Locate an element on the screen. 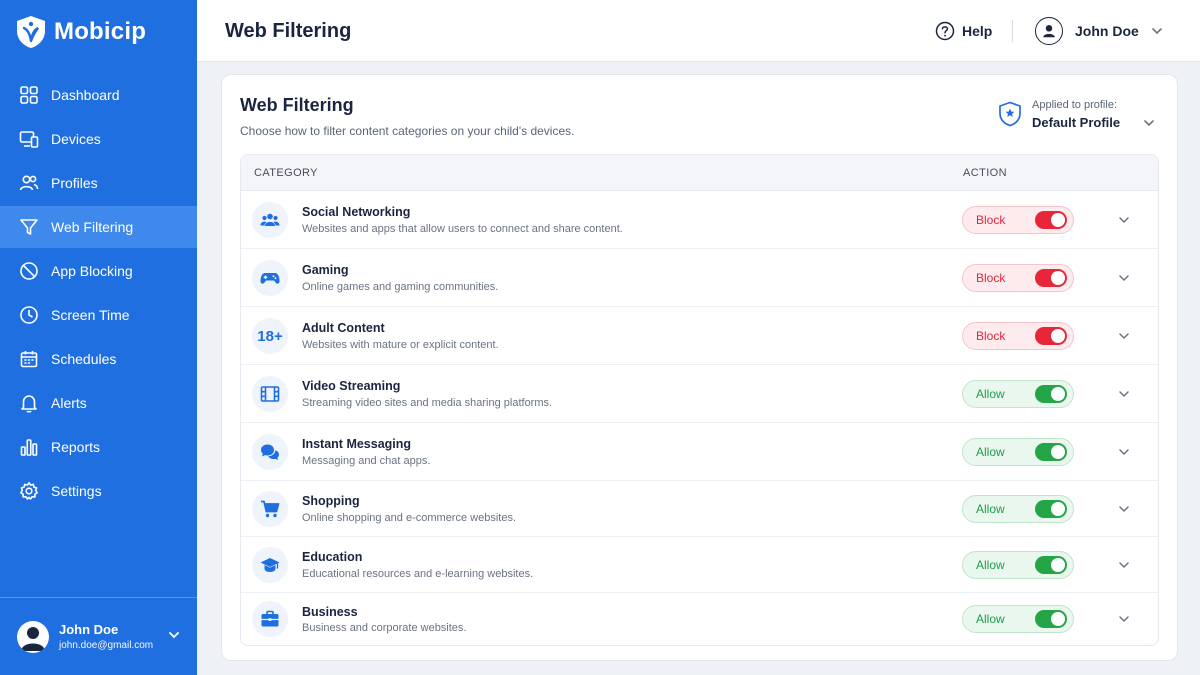 The width and height of the screenshot is (1200, 675). dashboard-icon is located at coordinates (29, 95).